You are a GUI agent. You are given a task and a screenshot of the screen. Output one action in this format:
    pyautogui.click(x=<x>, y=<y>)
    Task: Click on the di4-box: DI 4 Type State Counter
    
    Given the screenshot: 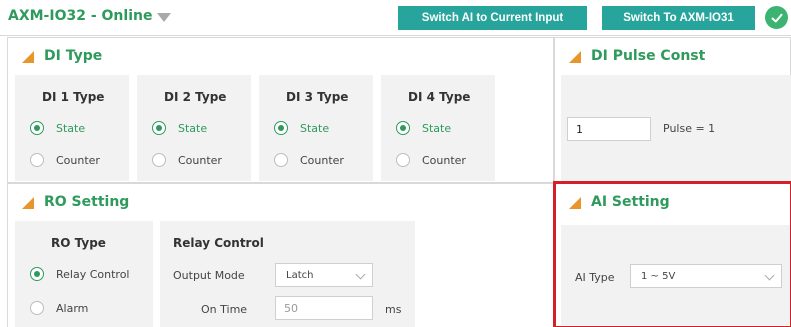 What is the action you would take?
    pyautogui.click(x=438, y=128)
    